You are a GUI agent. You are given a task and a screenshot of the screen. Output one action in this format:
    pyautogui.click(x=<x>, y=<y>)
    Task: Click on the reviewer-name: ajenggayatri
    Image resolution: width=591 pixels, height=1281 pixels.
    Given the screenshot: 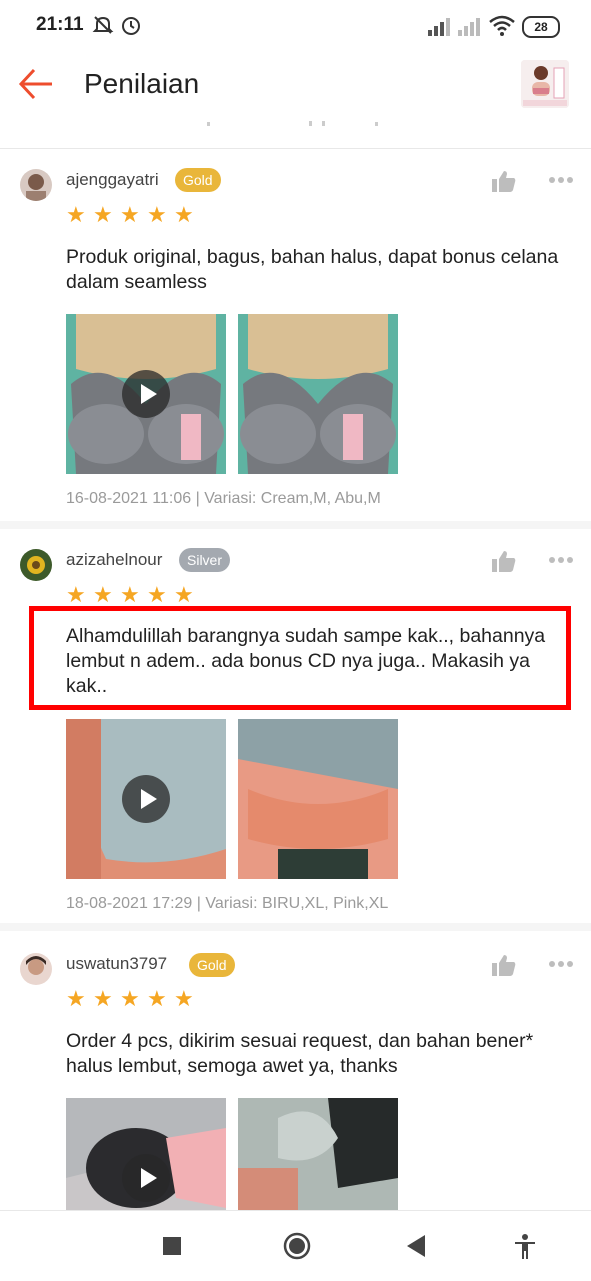 What is the action you would take?
    pyautogui.click(x=112, y=179)
    